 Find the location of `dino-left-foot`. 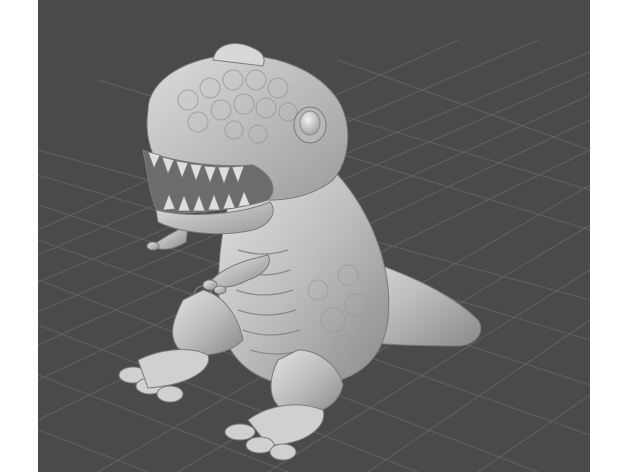

dino-left-foot is located at coordinates (164, 376).